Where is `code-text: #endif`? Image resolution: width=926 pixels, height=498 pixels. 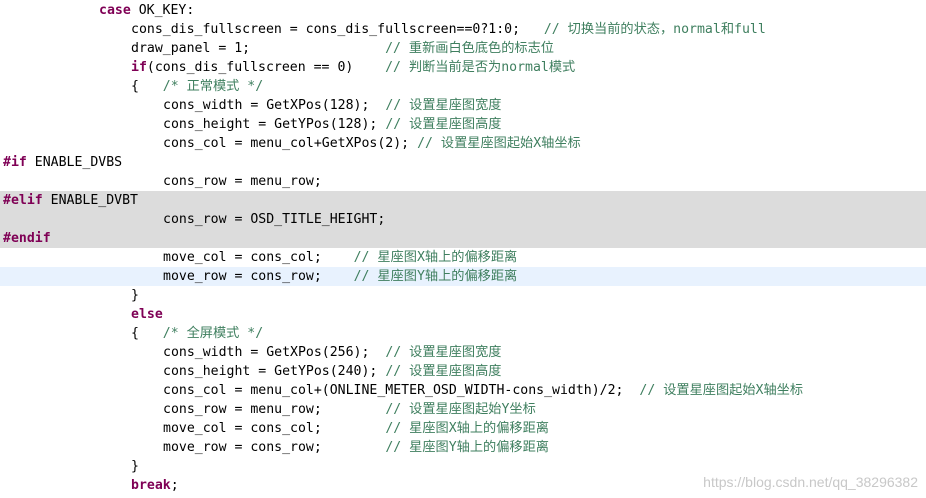
code-text: #endif is located at coordinates (27, 238).